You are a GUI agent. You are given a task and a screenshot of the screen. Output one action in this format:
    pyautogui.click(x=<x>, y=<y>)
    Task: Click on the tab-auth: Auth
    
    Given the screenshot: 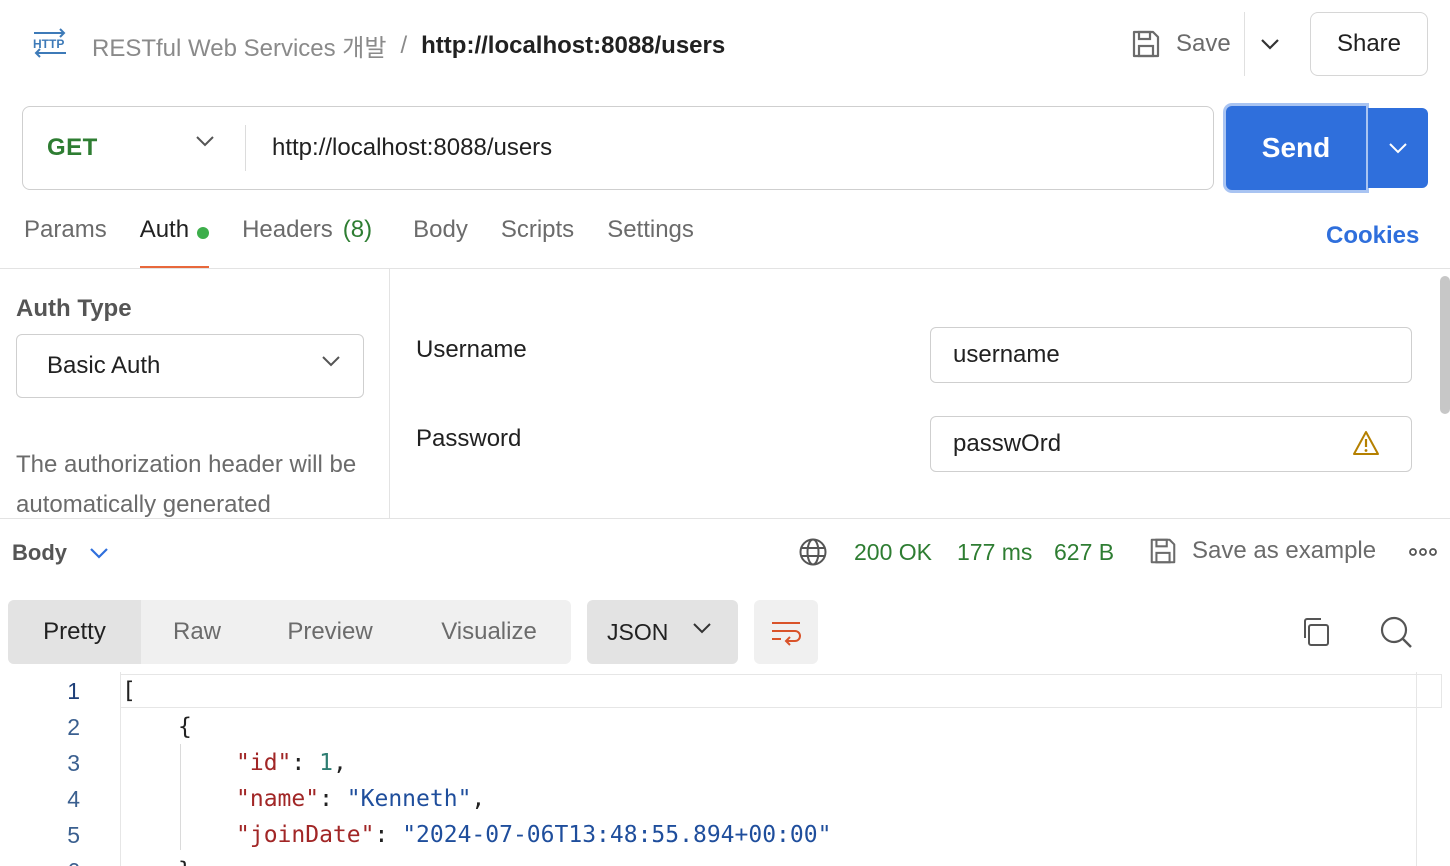 What is the action you would take?
    pyautogui.click(x=174, y=242)
    